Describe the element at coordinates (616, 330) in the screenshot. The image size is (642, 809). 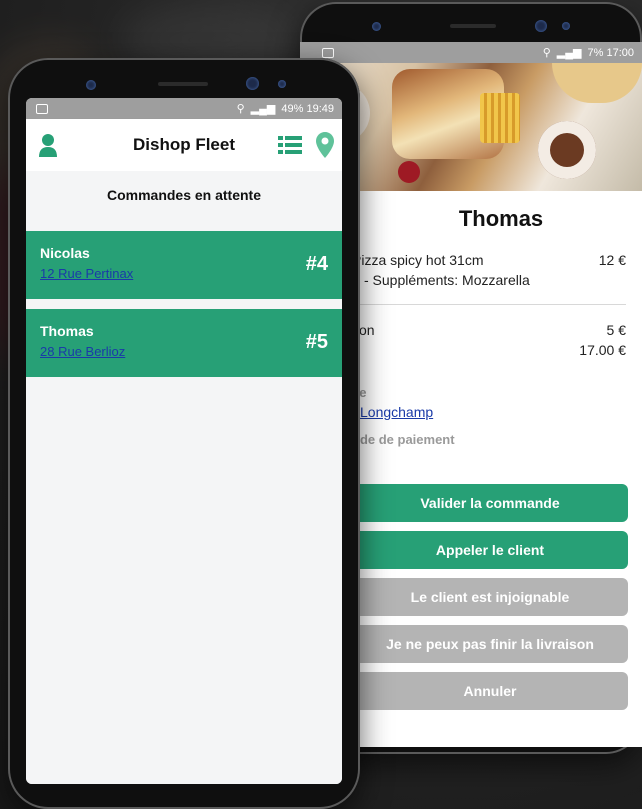
I see `fee-amount: 5 €` at that location.